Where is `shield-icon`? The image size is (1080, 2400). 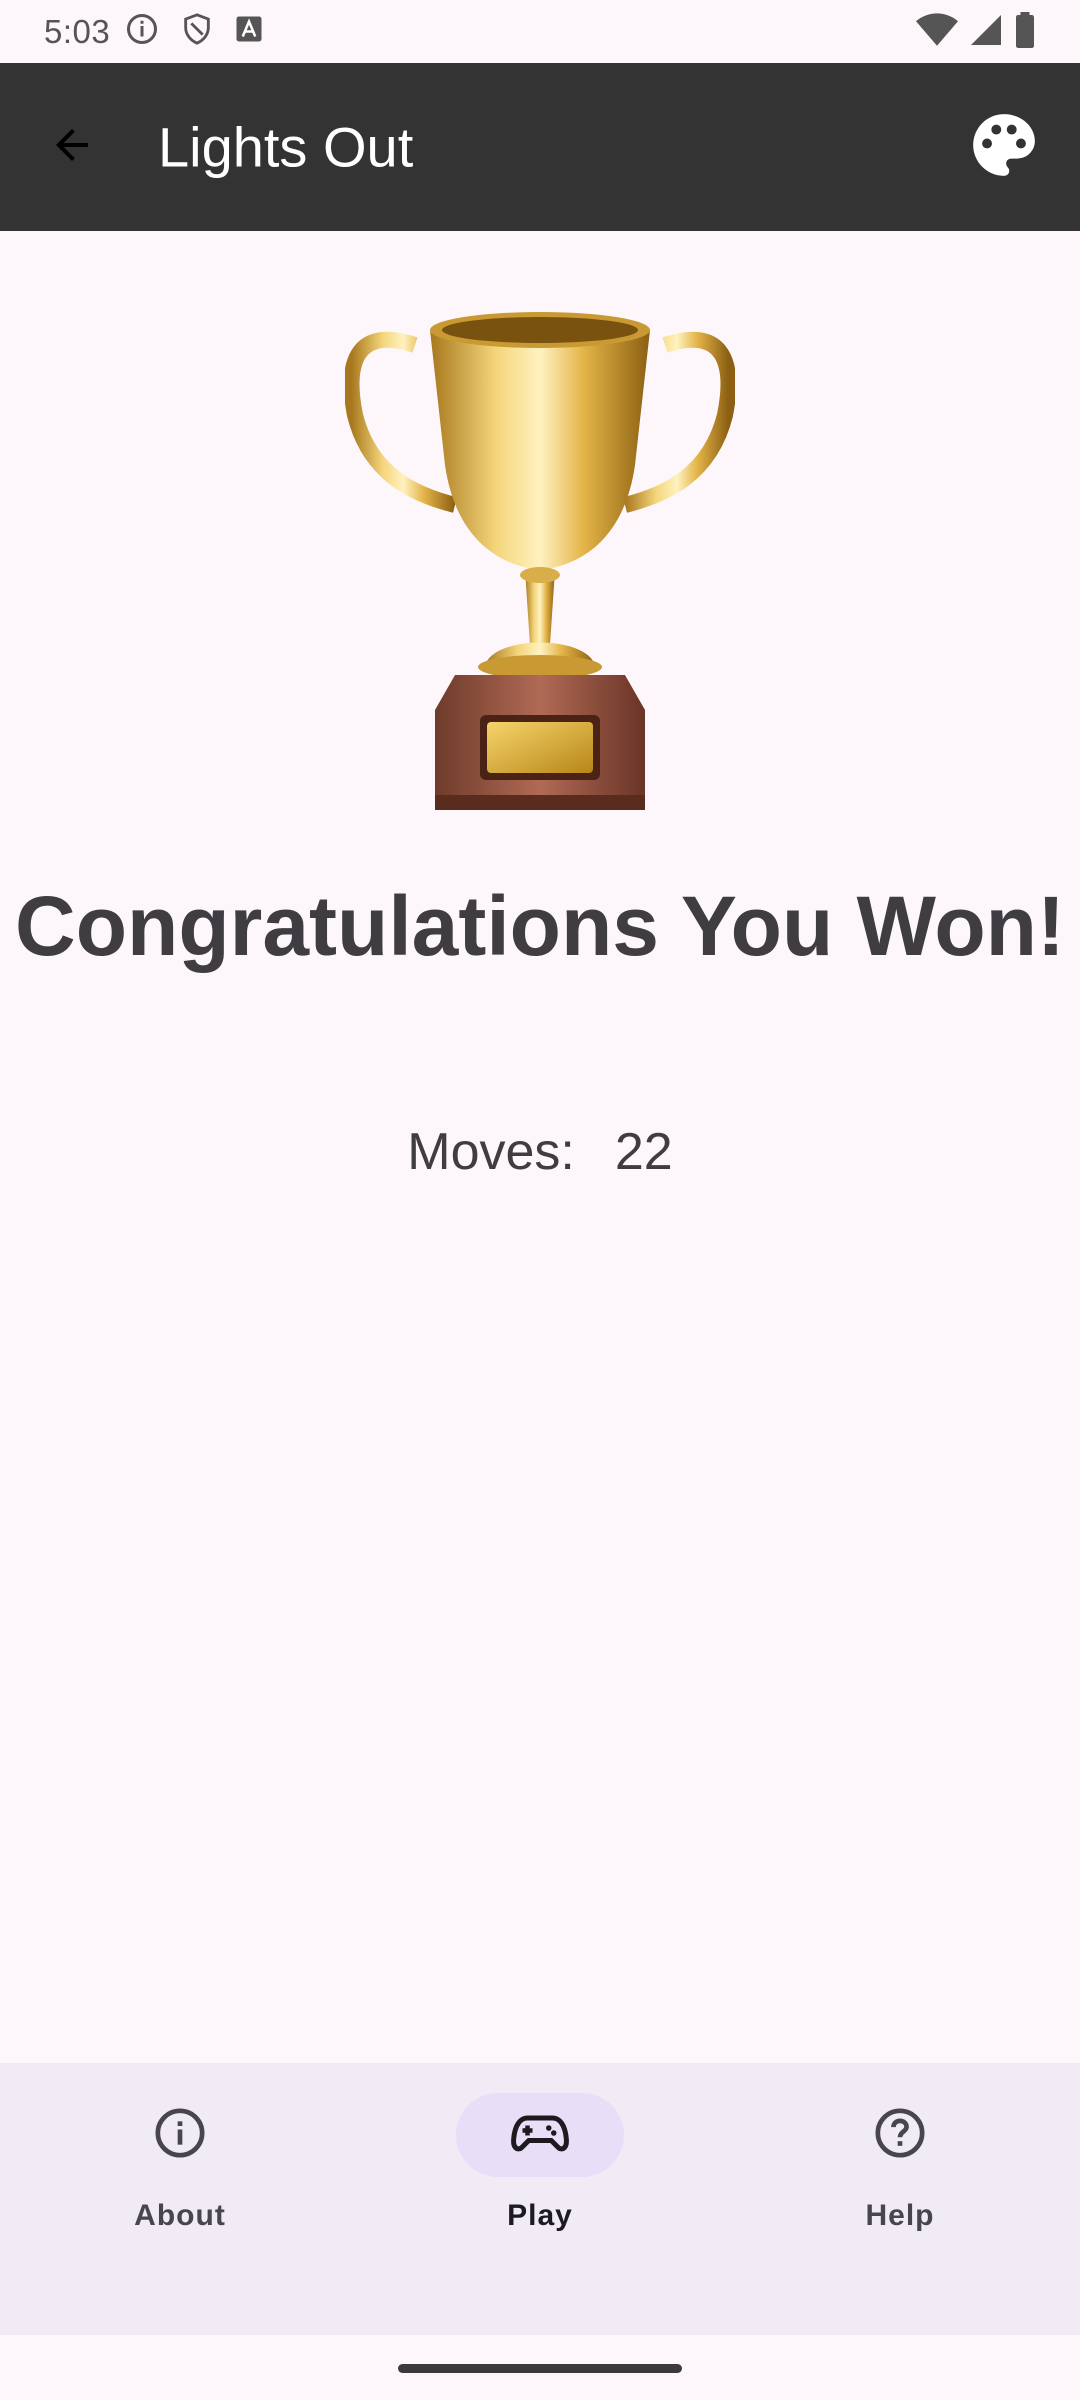 shield-icon is located at coordinates (197, 31).